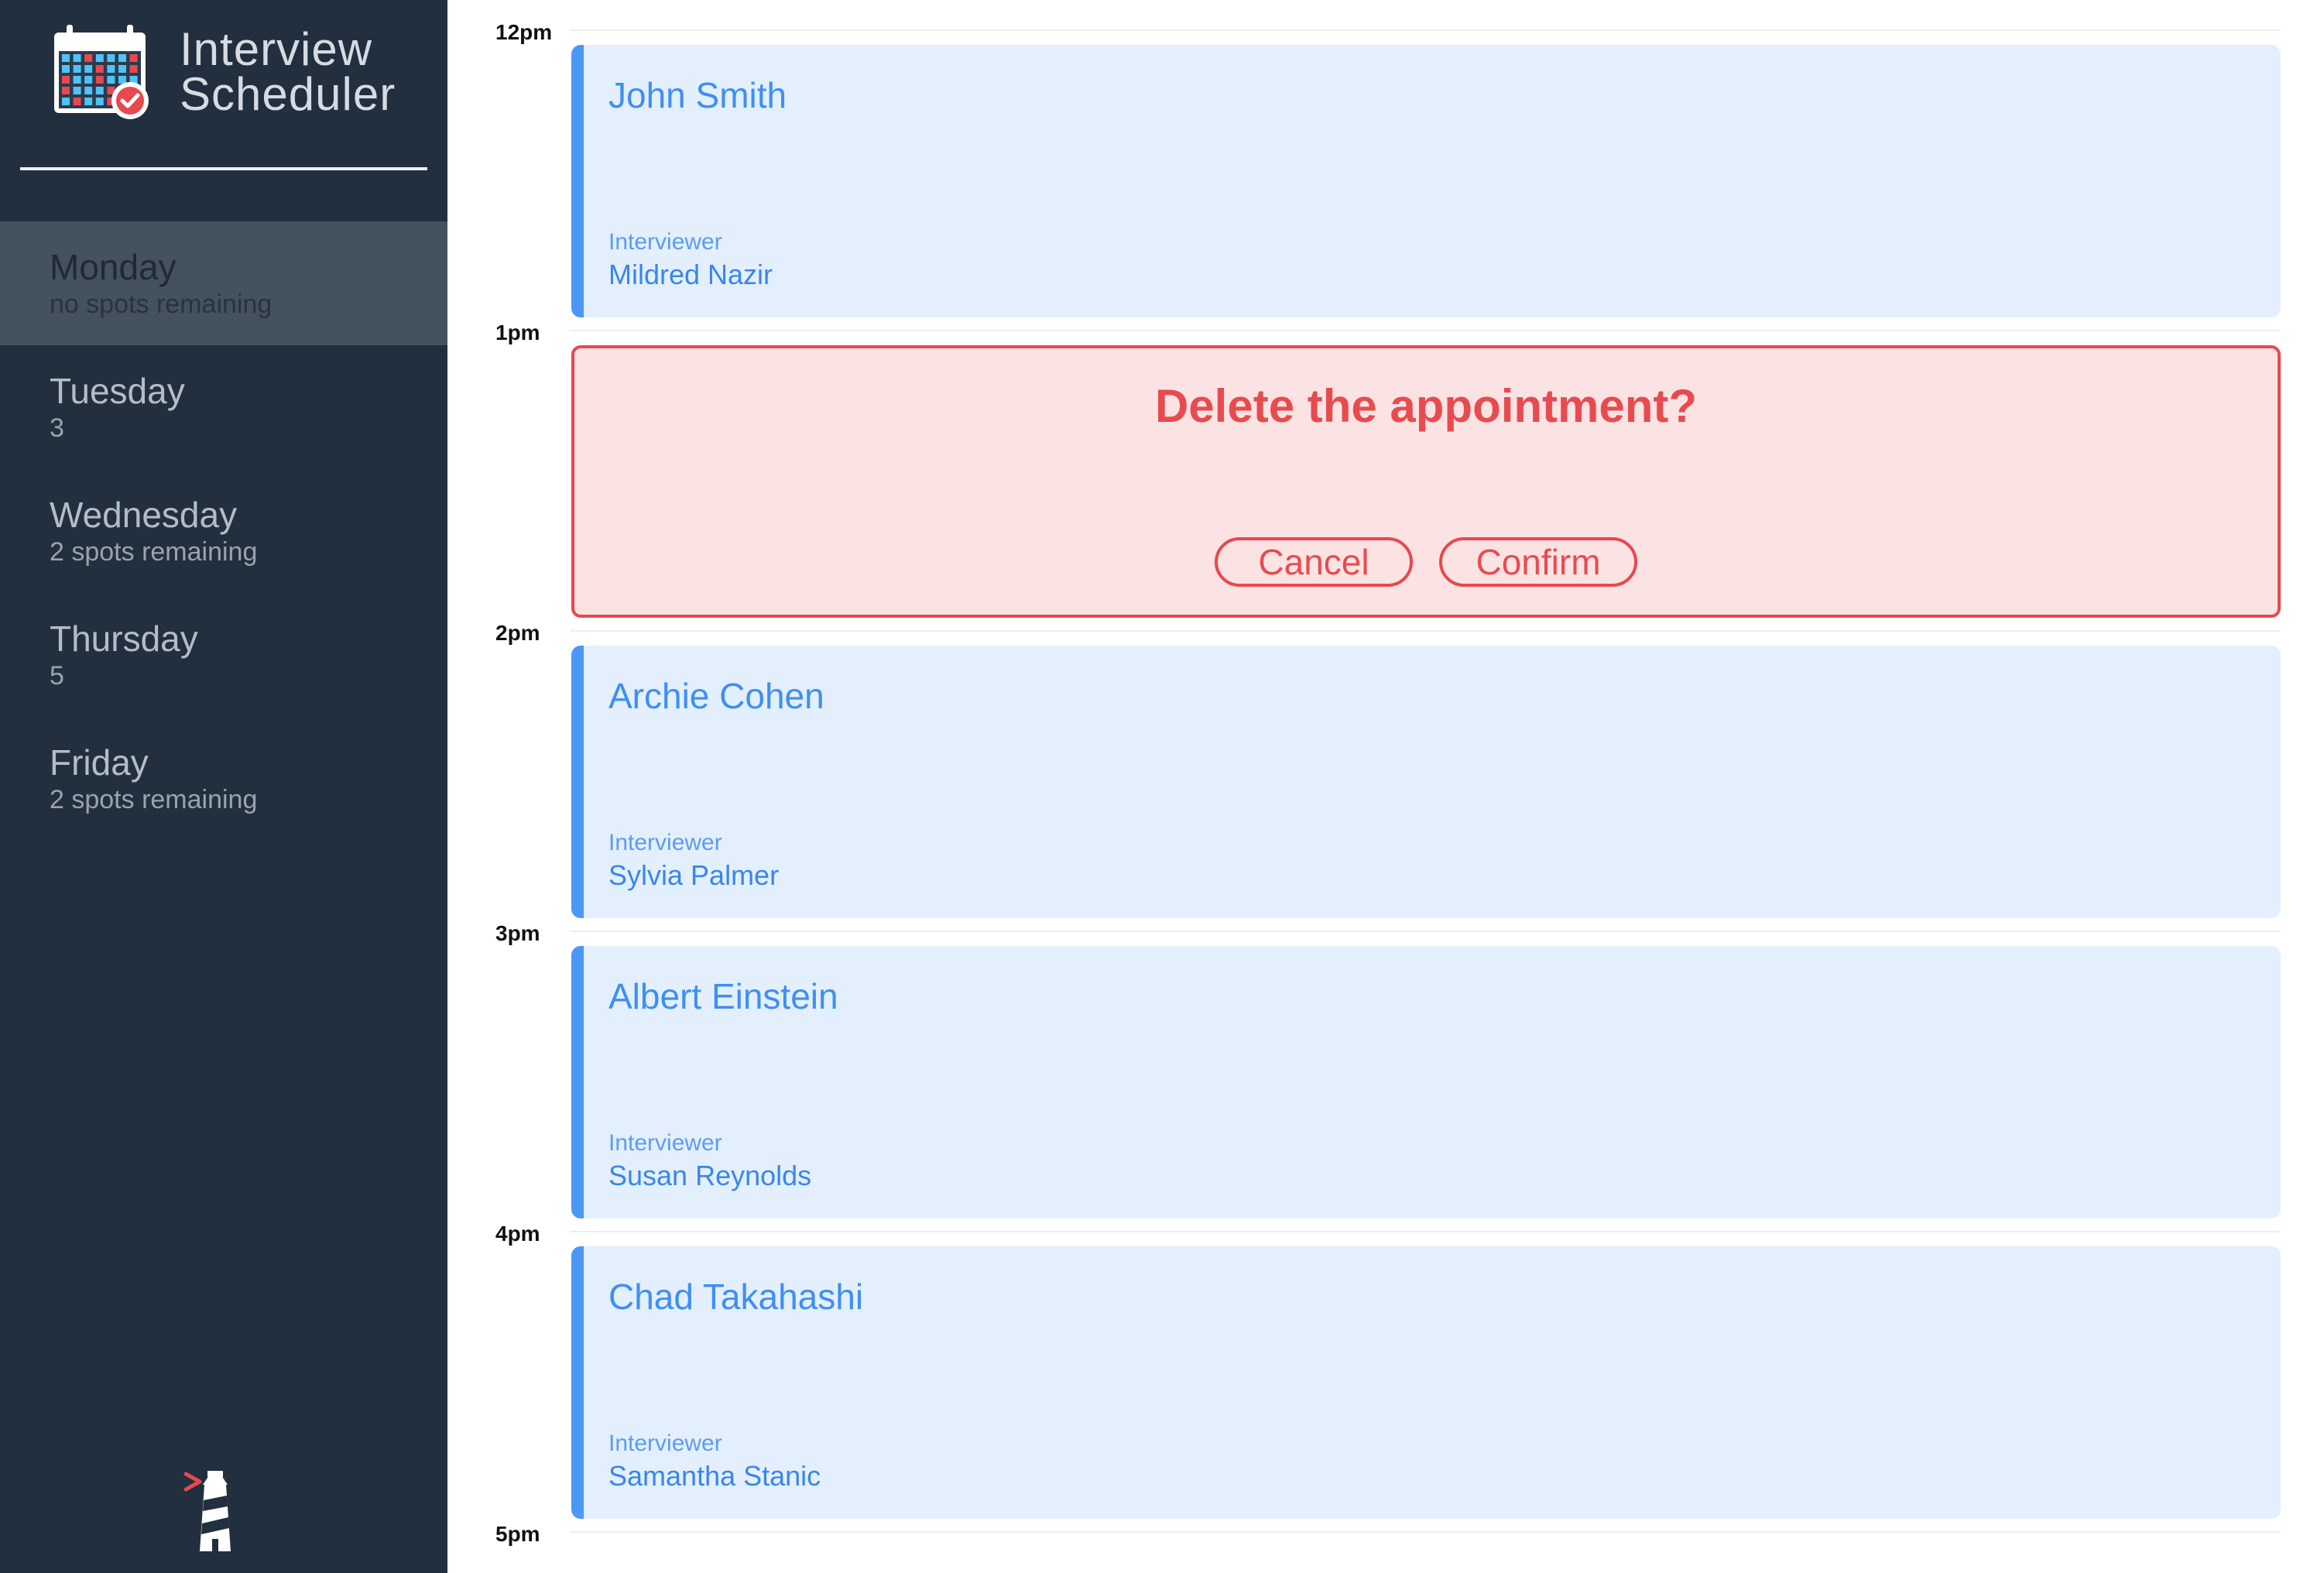 The image size is (2324, 1573). I want to click on appointment-card: John Smith Interviewer Mildred Nazir, so click(1426, 181).